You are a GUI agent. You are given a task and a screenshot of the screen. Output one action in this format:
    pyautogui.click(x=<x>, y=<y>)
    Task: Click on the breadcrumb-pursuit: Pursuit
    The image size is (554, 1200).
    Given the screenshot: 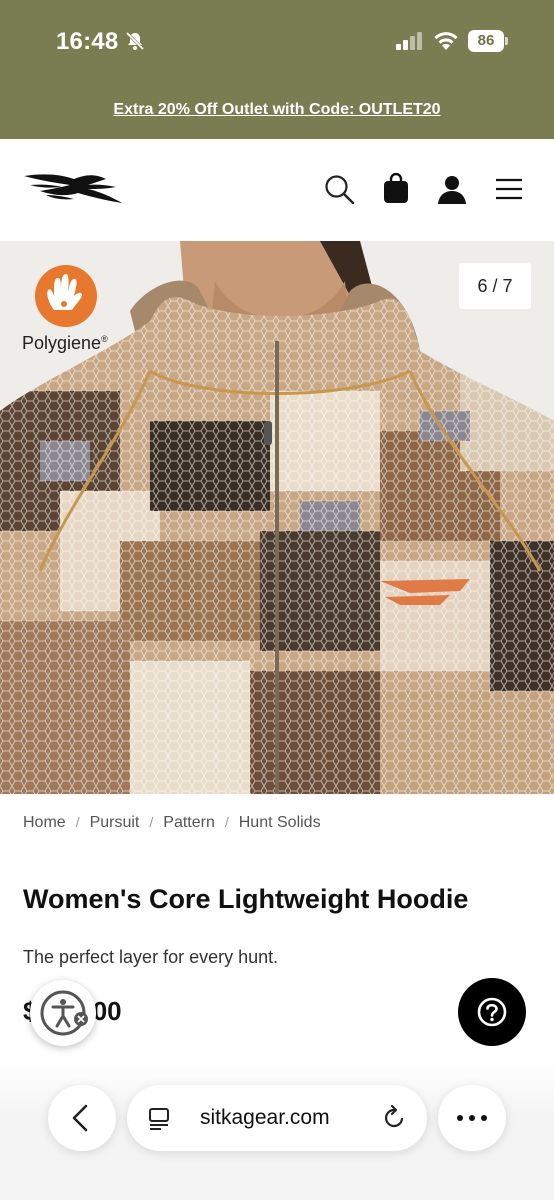 What is the action you would take?
    pyautogui.click(x=115, y=822)
    